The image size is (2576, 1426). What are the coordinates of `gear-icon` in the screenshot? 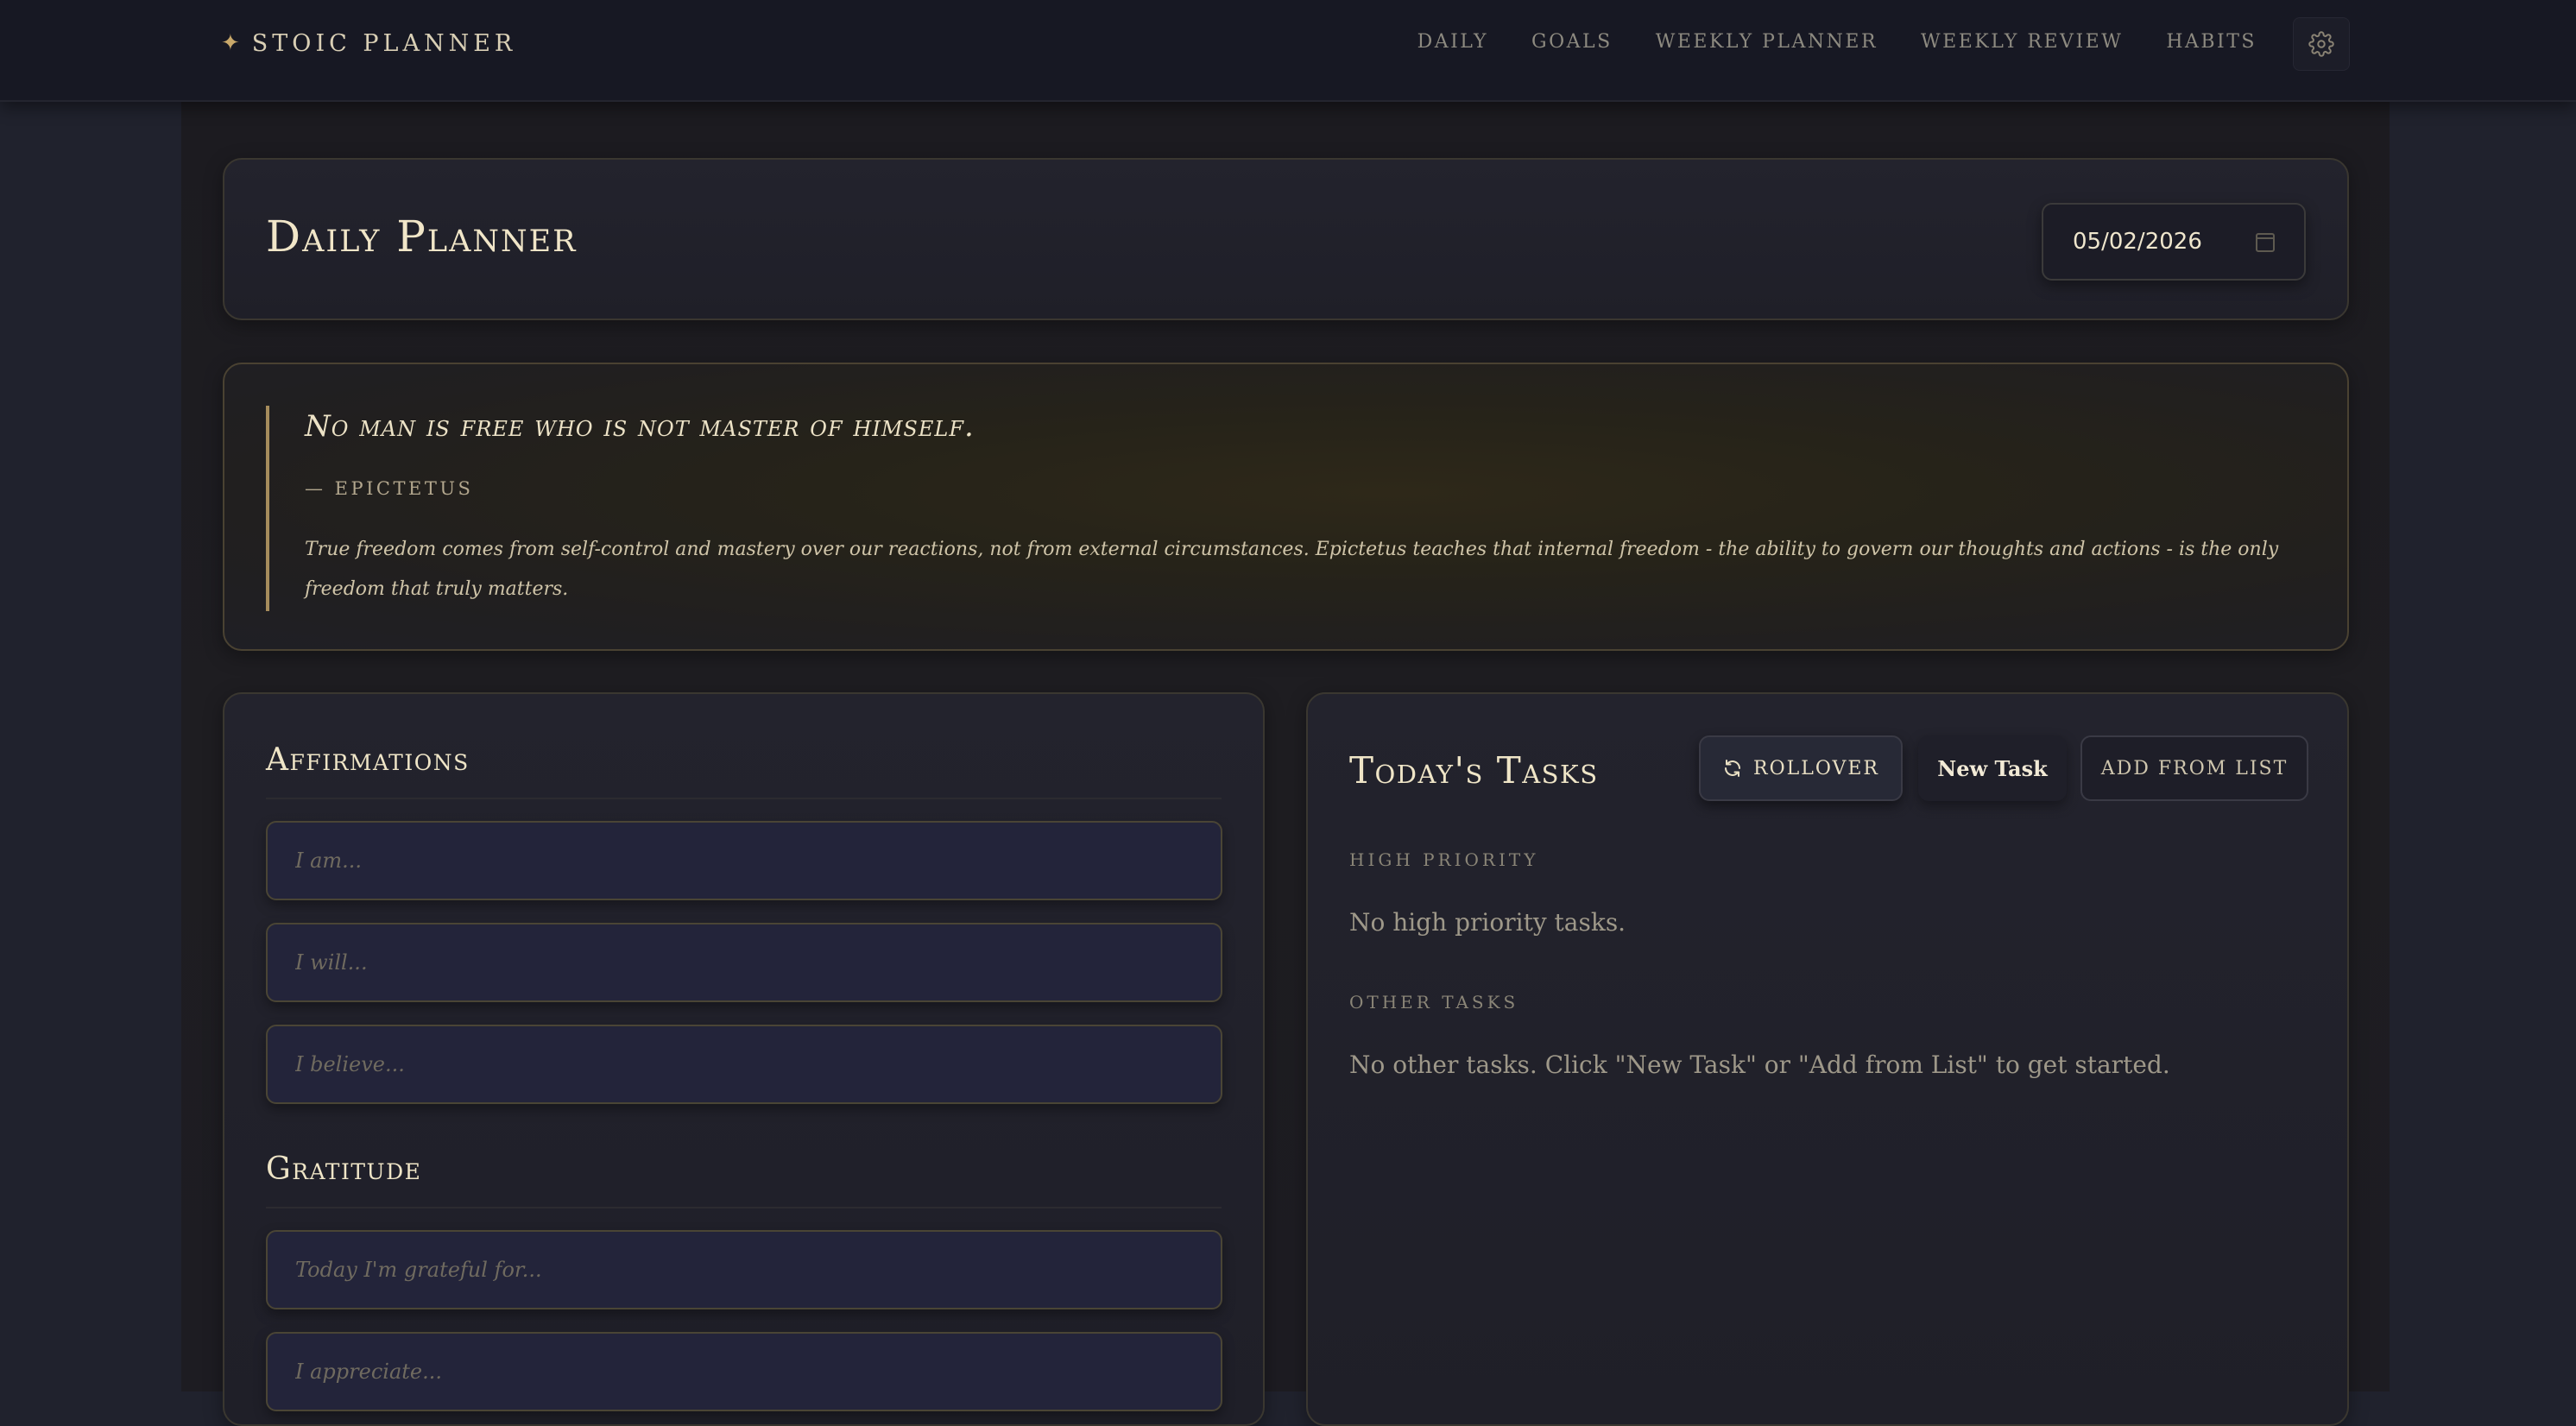 It's located at (2321, 44).